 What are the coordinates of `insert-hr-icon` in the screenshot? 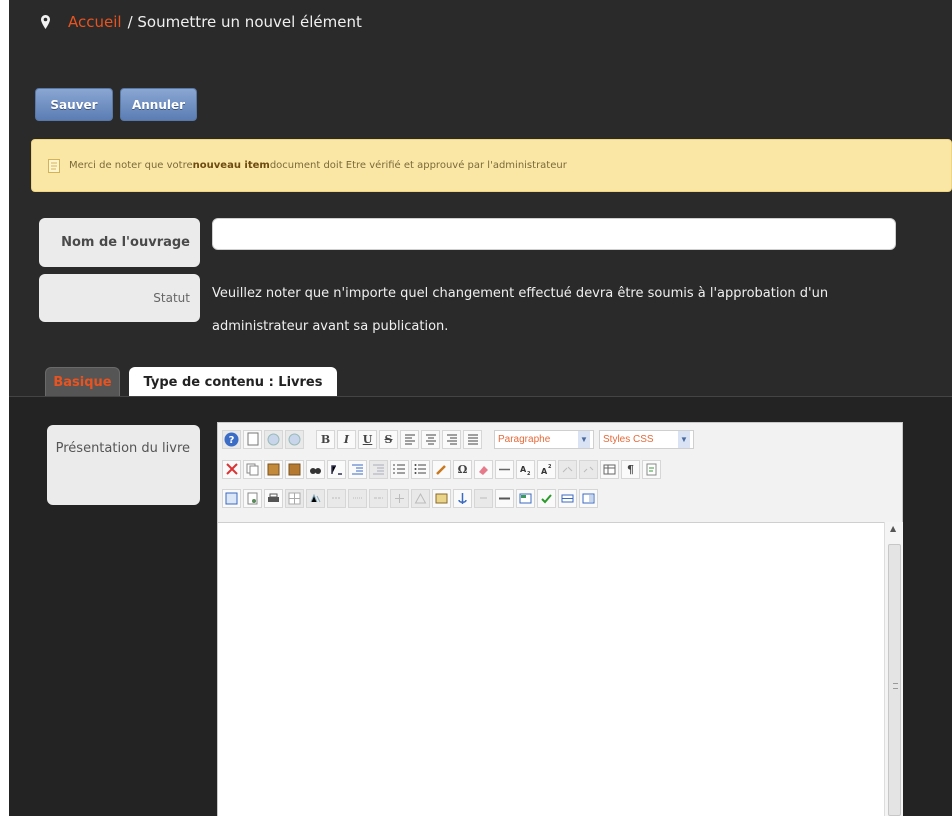 It's located at (504, 498).